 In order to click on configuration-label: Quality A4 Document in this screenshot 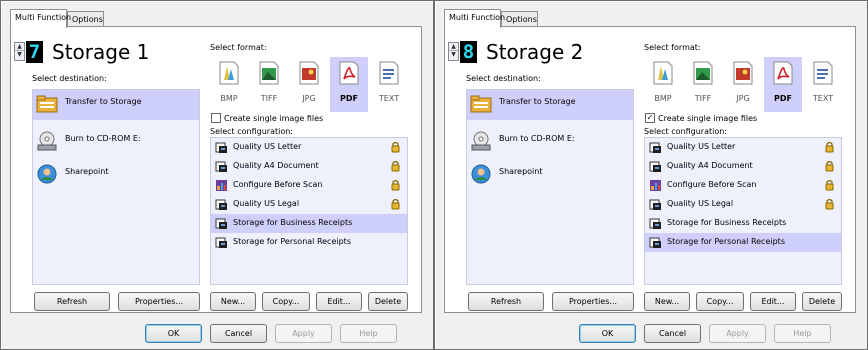, I will do `click(276, 165)`.